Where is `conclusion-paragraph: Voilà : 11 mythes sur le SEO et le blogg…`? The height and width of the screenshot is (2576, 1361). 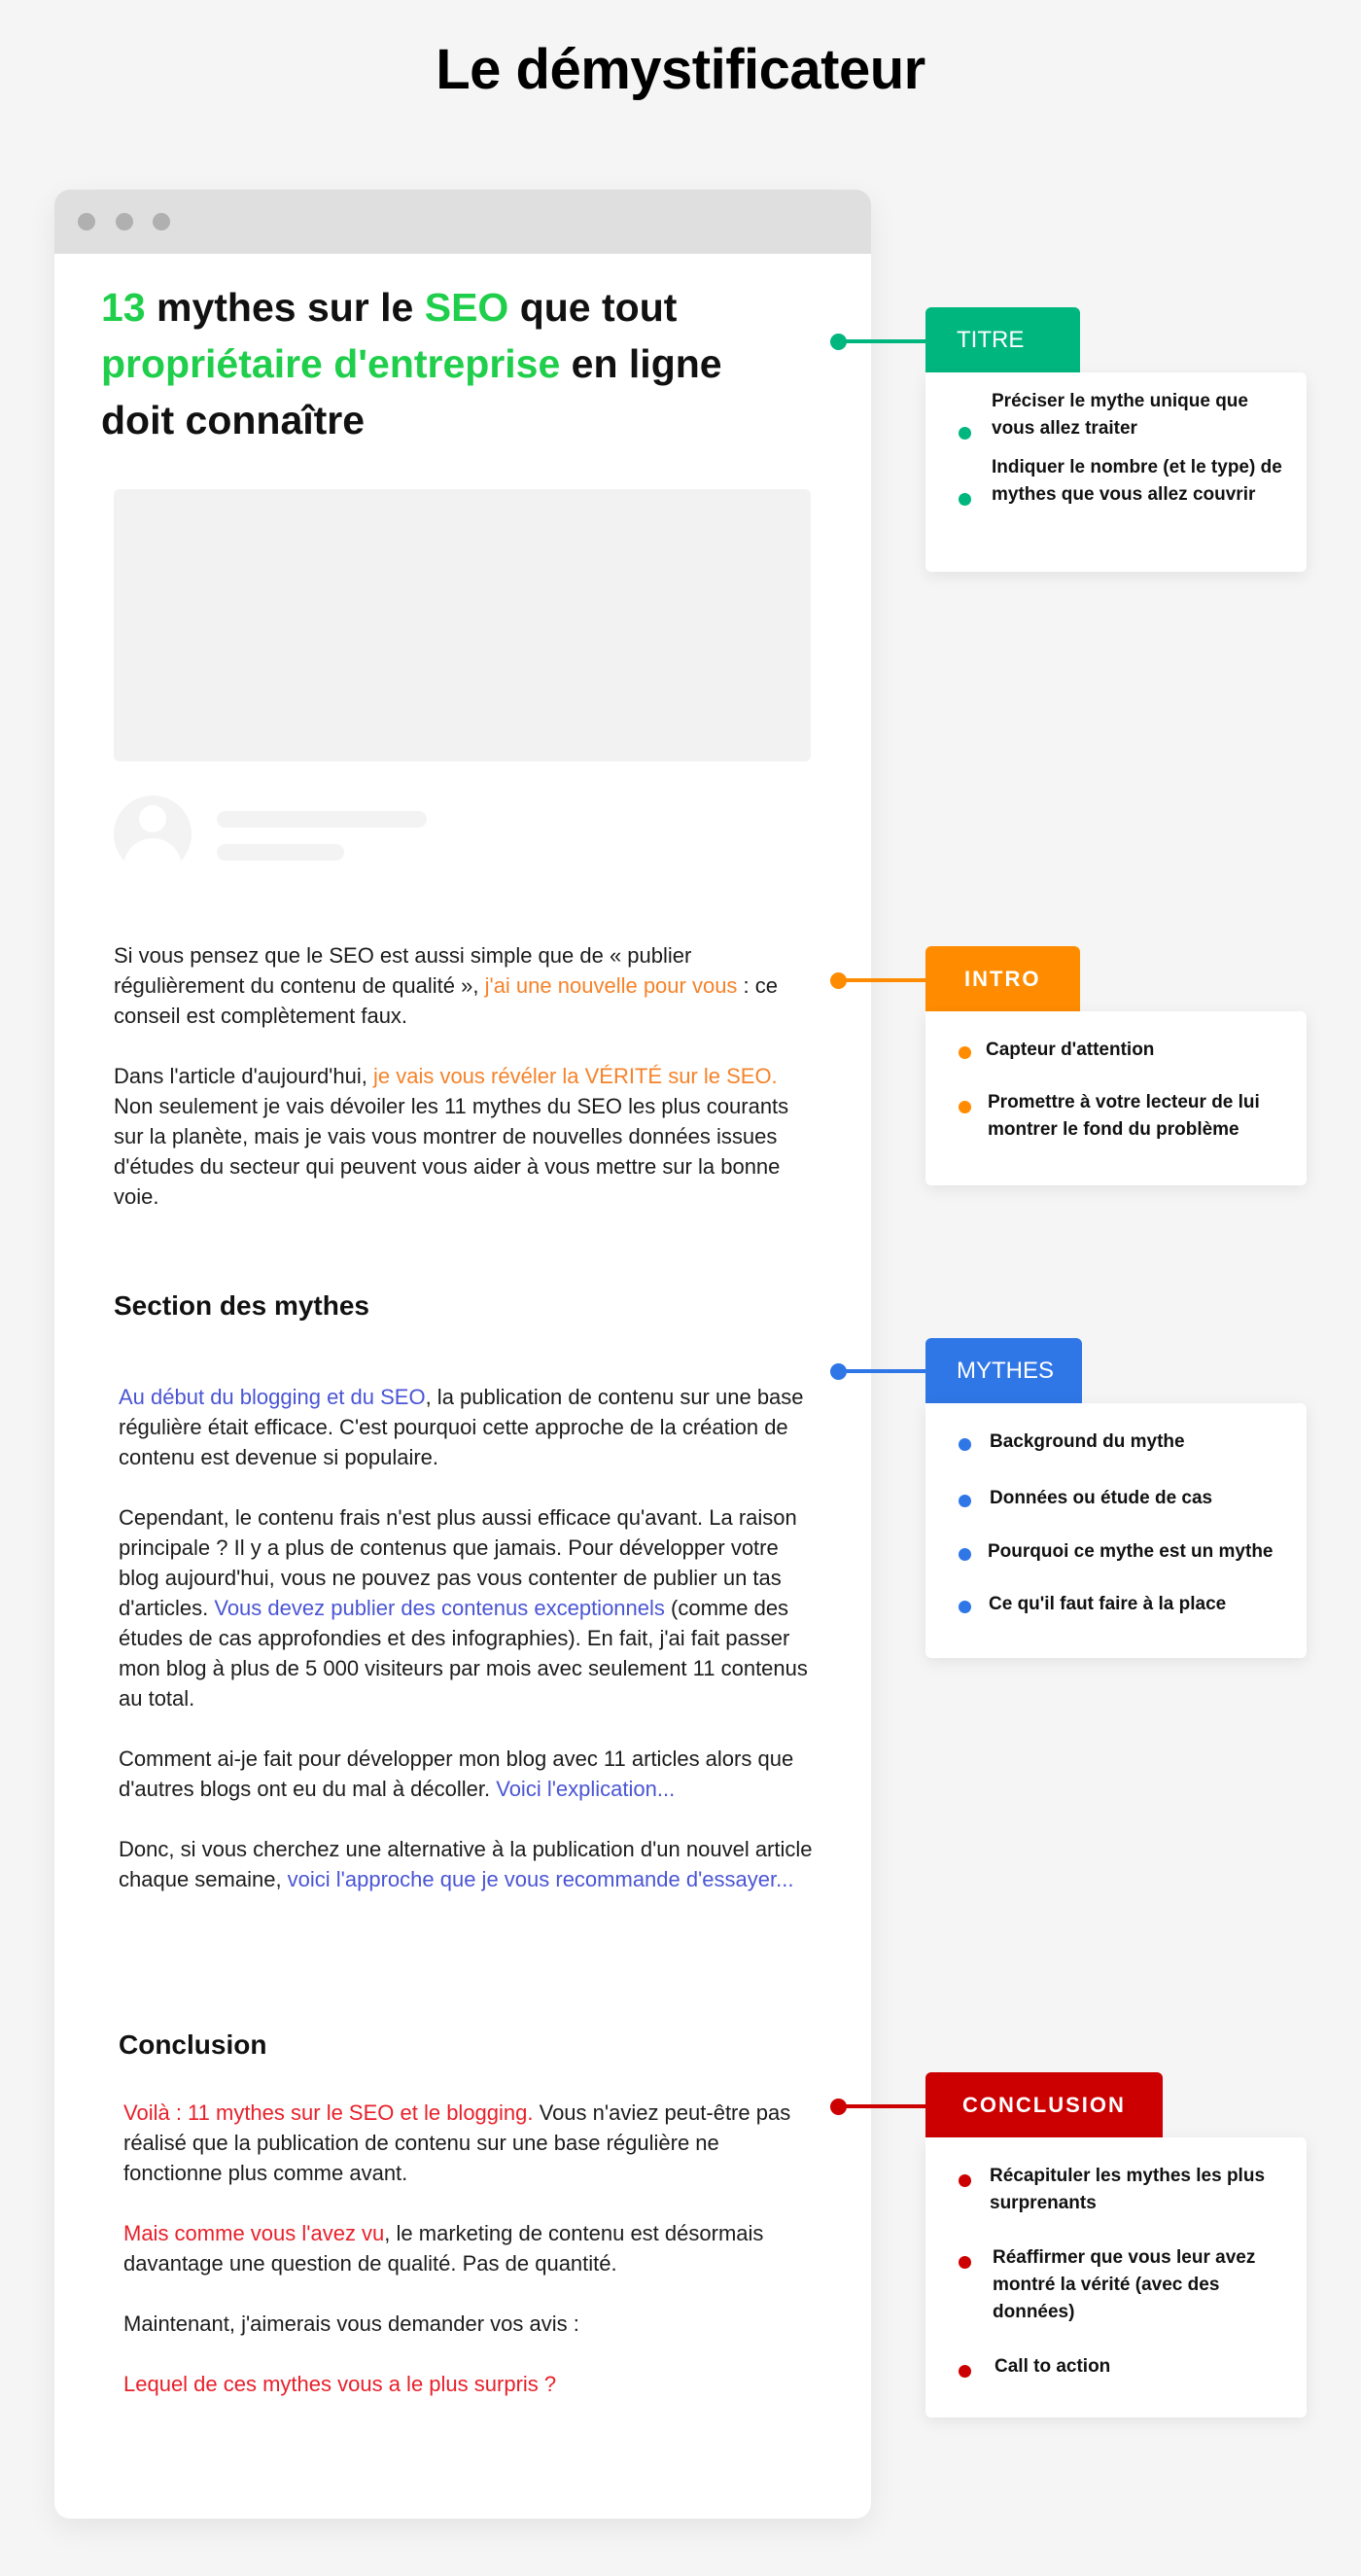 conclusion-paragraph: Voilà : 11 mythes sur le SEO et le blogg… is located at coordinates (473, 2143).